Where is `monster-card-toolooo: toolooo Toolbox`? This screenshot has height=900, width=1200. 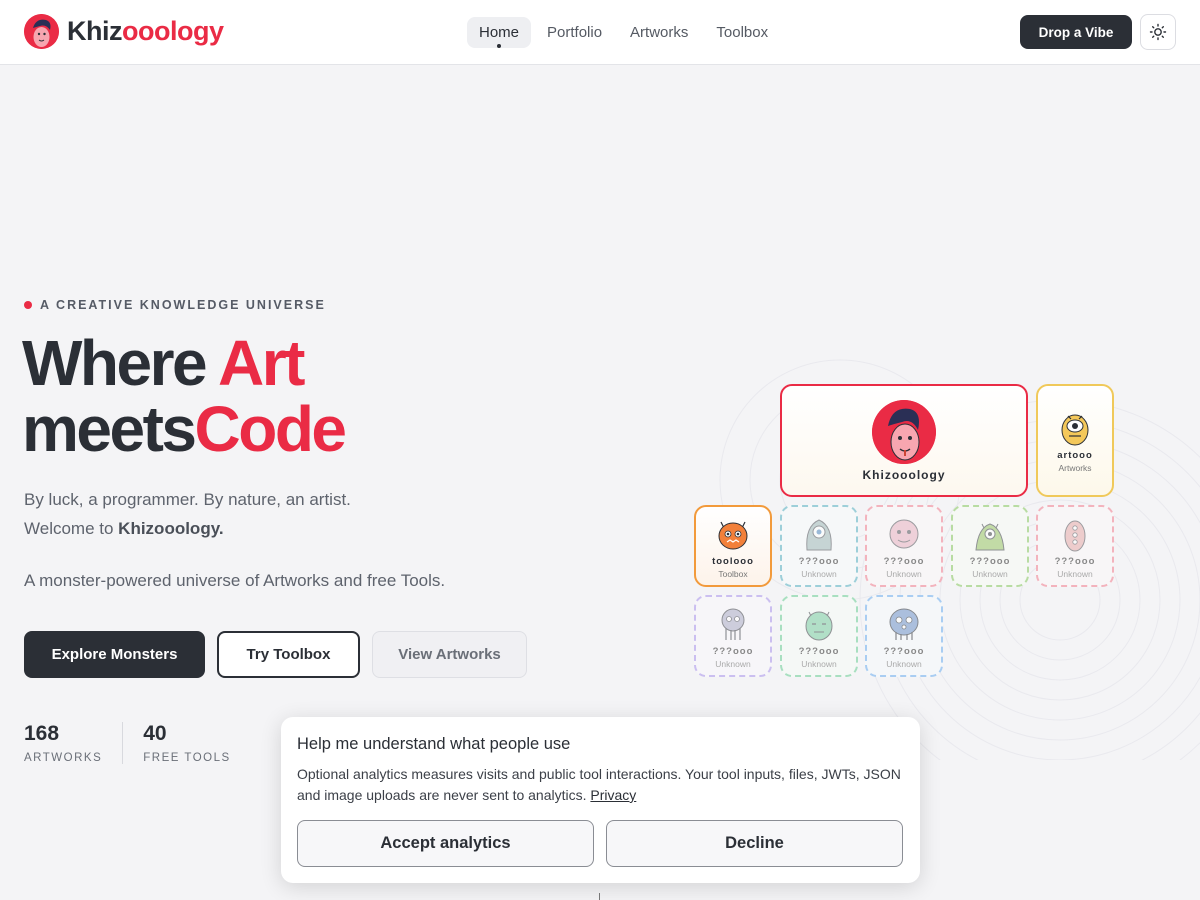
monster-card-toolooo: toolooo Toolbox is located at coordinates (733, 546).